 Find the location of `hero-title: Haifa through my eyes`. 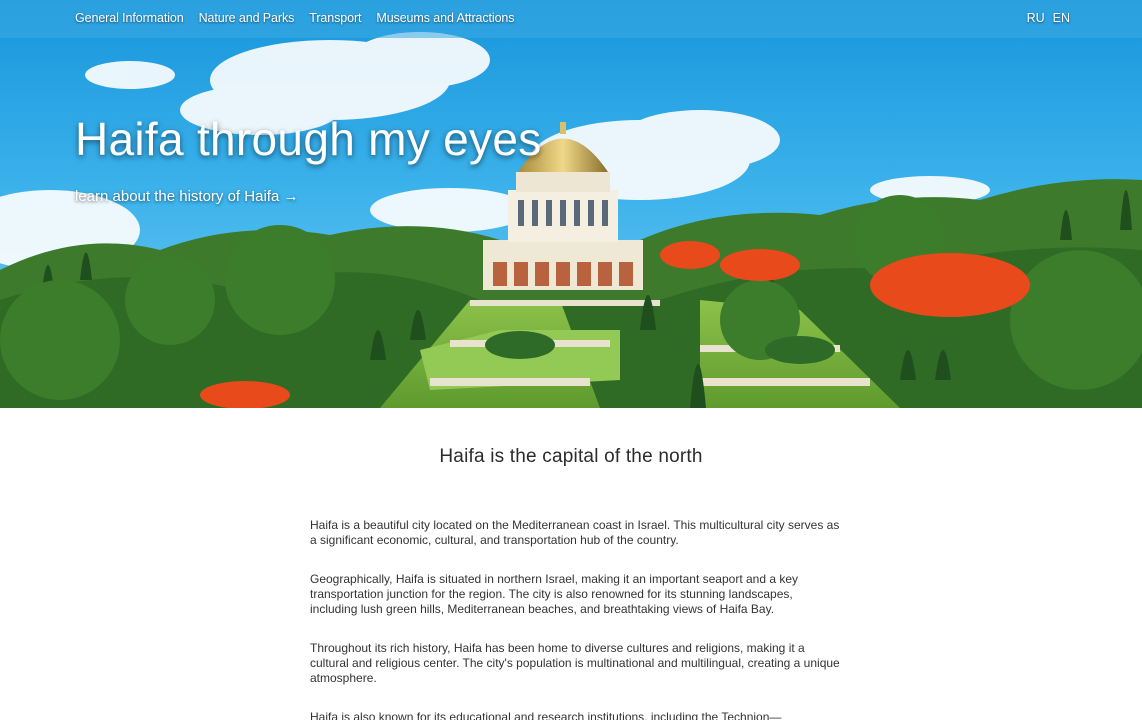

hero-title: Haifa through my eyes is located at coordinates (308, 139).